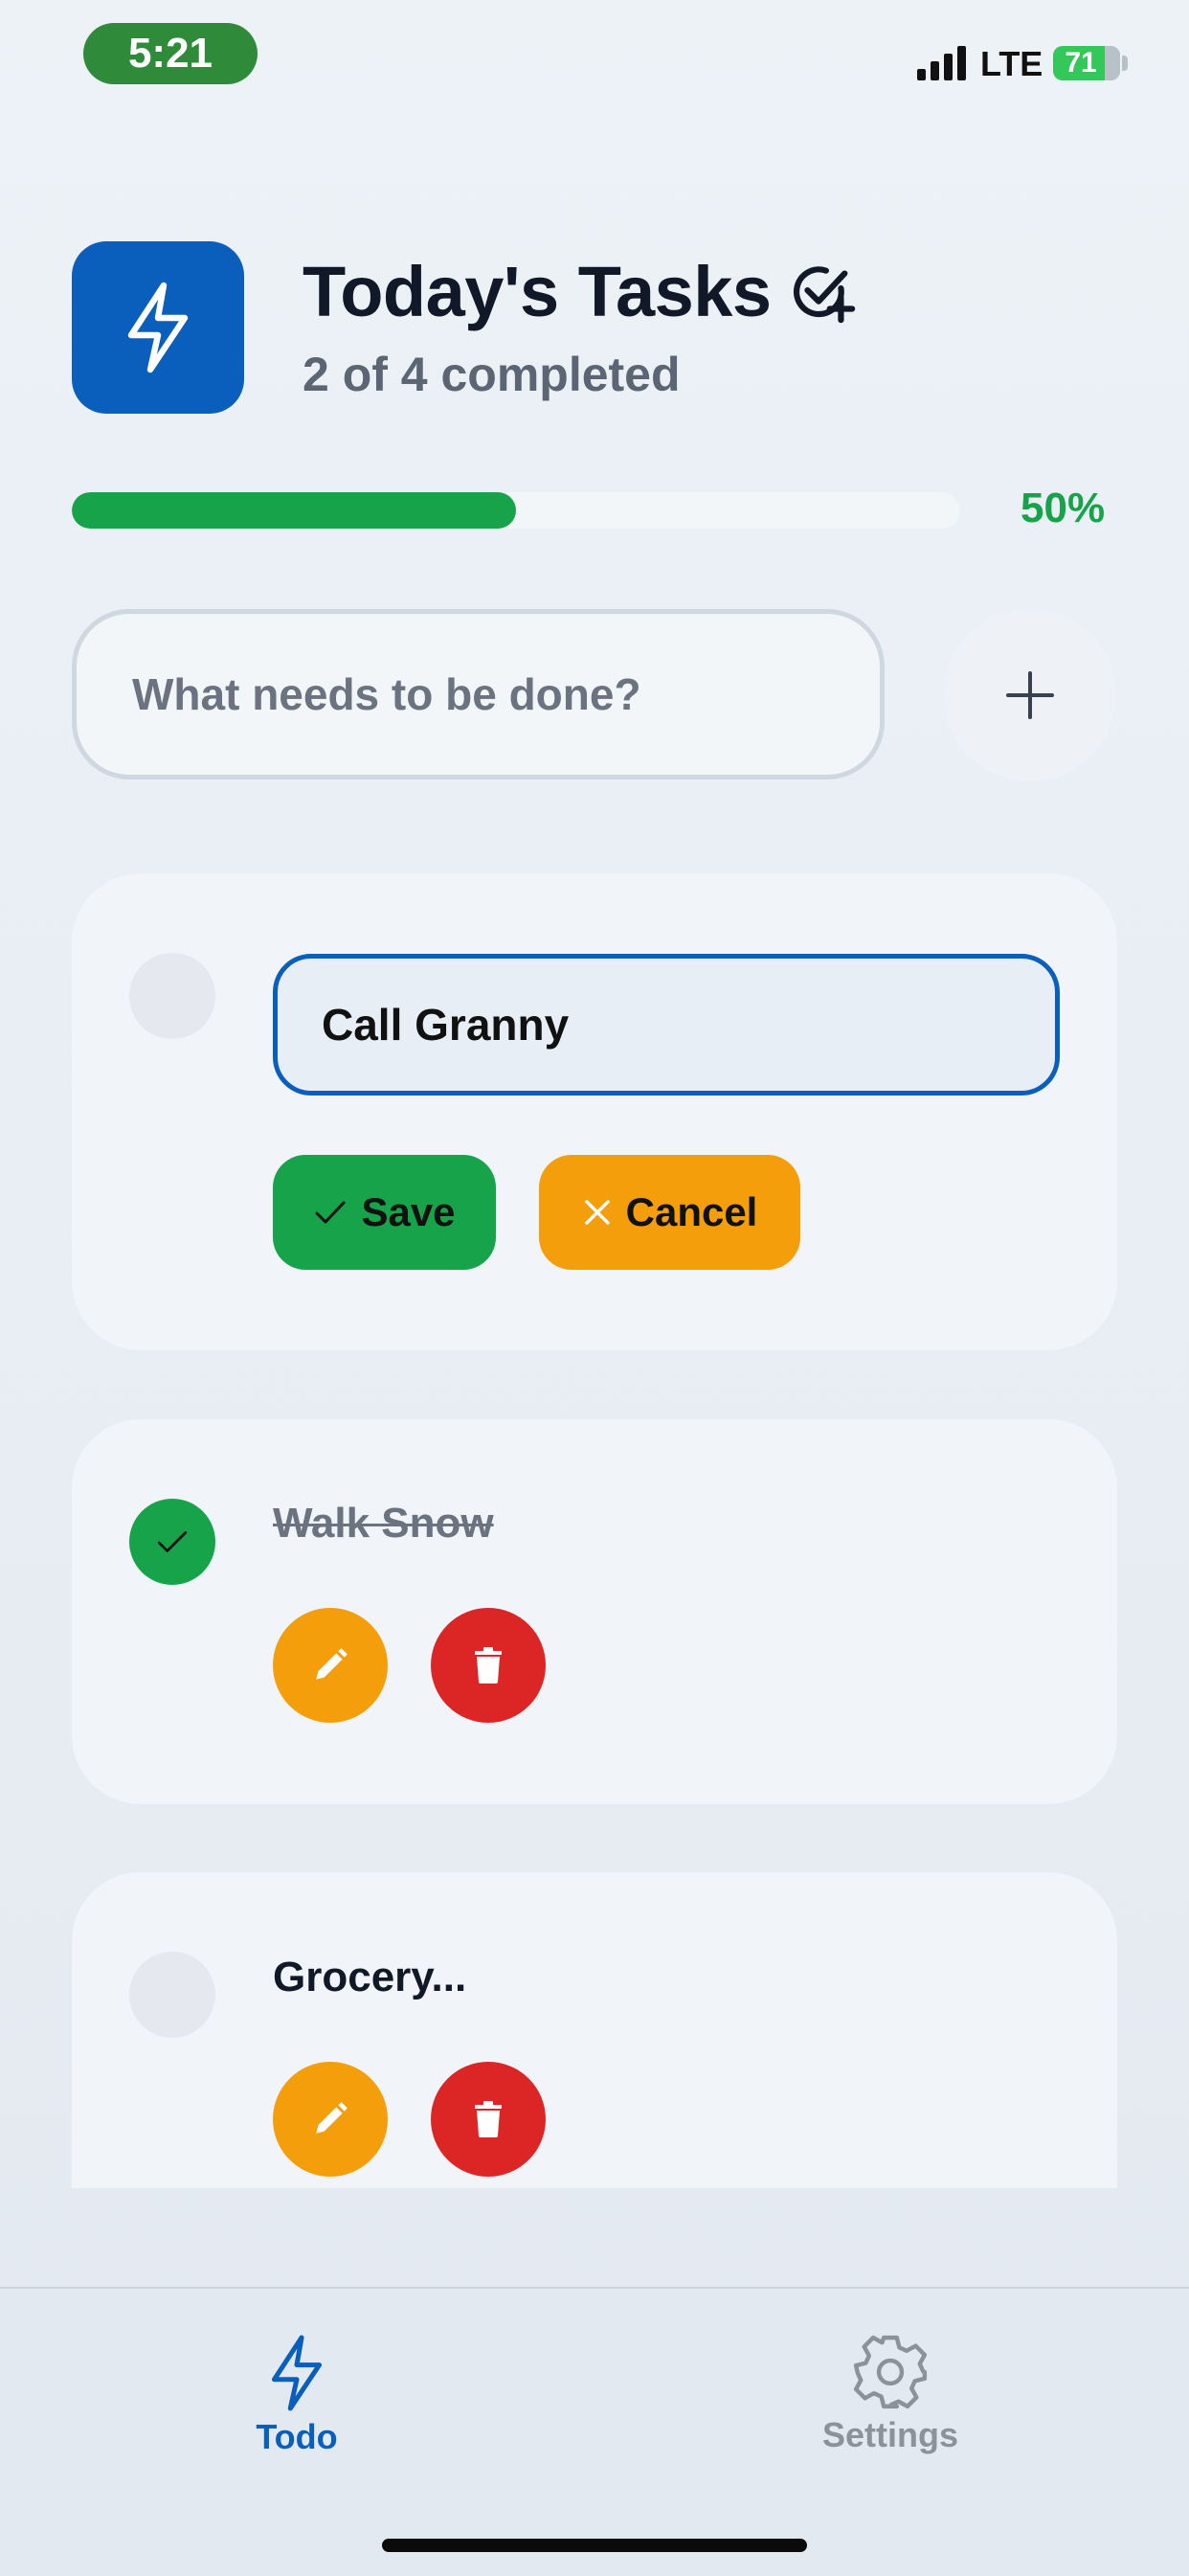 Image resolution: width=1189 pixels, height=2576 pixels. I want to click on tab-settings: Settings, so click(890, 2394).